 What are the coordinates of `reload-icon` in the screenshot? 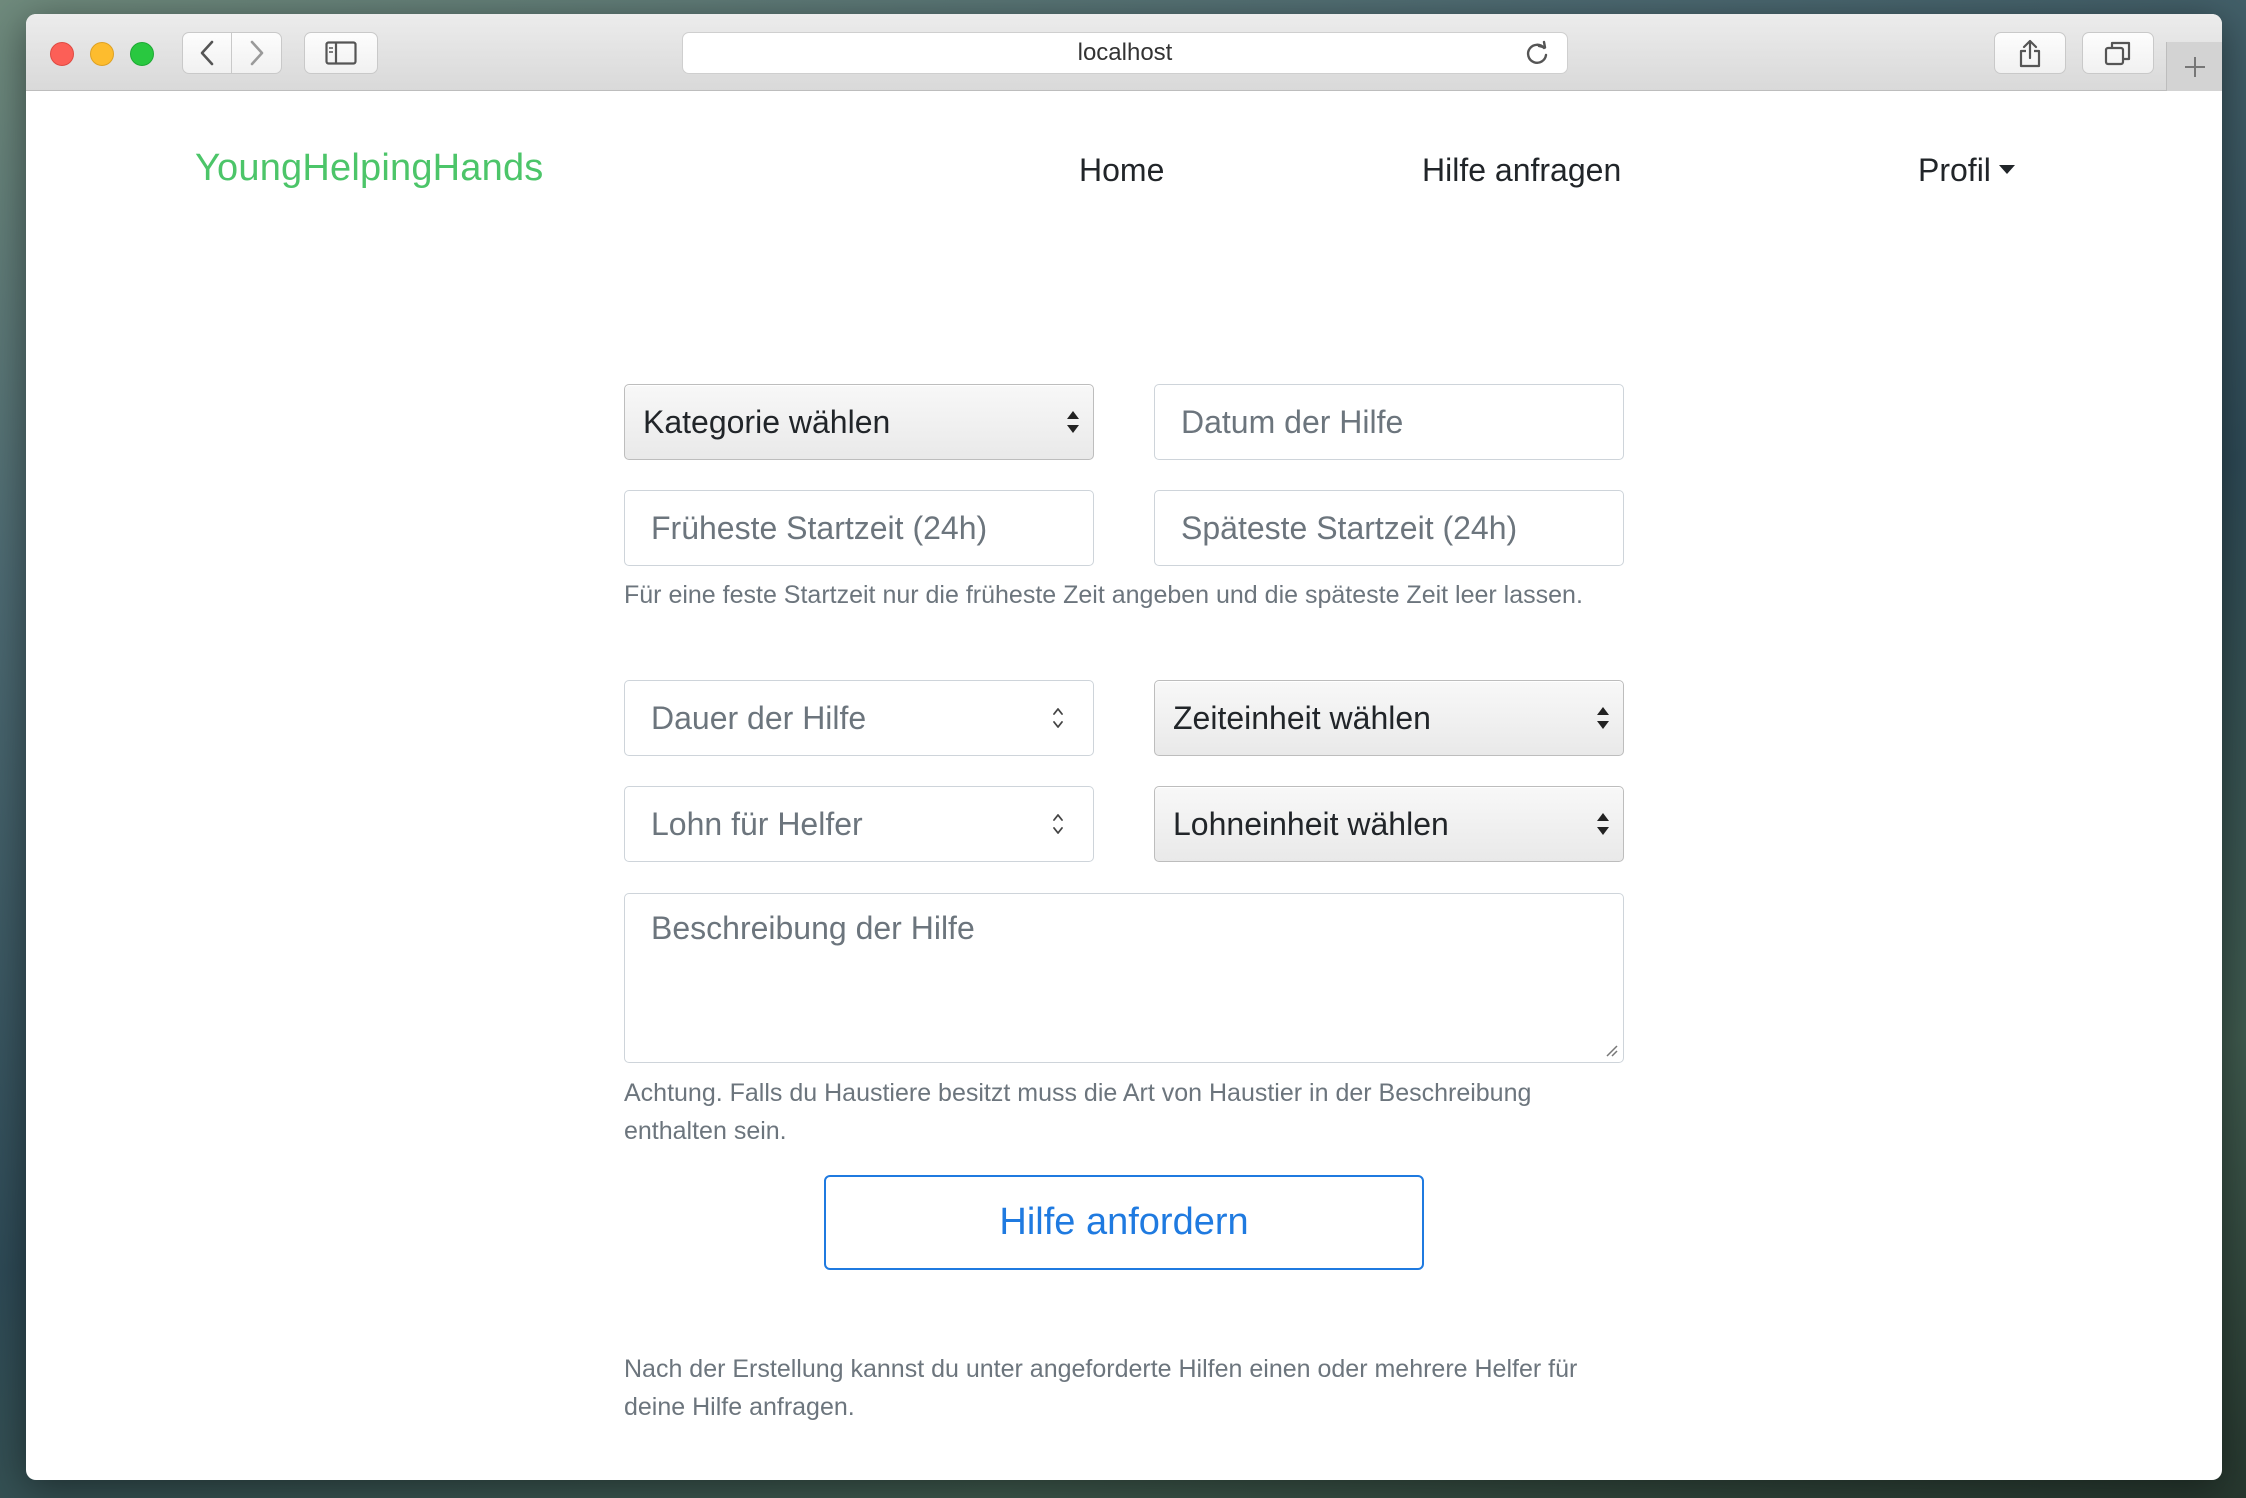 It's located at (1537, 54).